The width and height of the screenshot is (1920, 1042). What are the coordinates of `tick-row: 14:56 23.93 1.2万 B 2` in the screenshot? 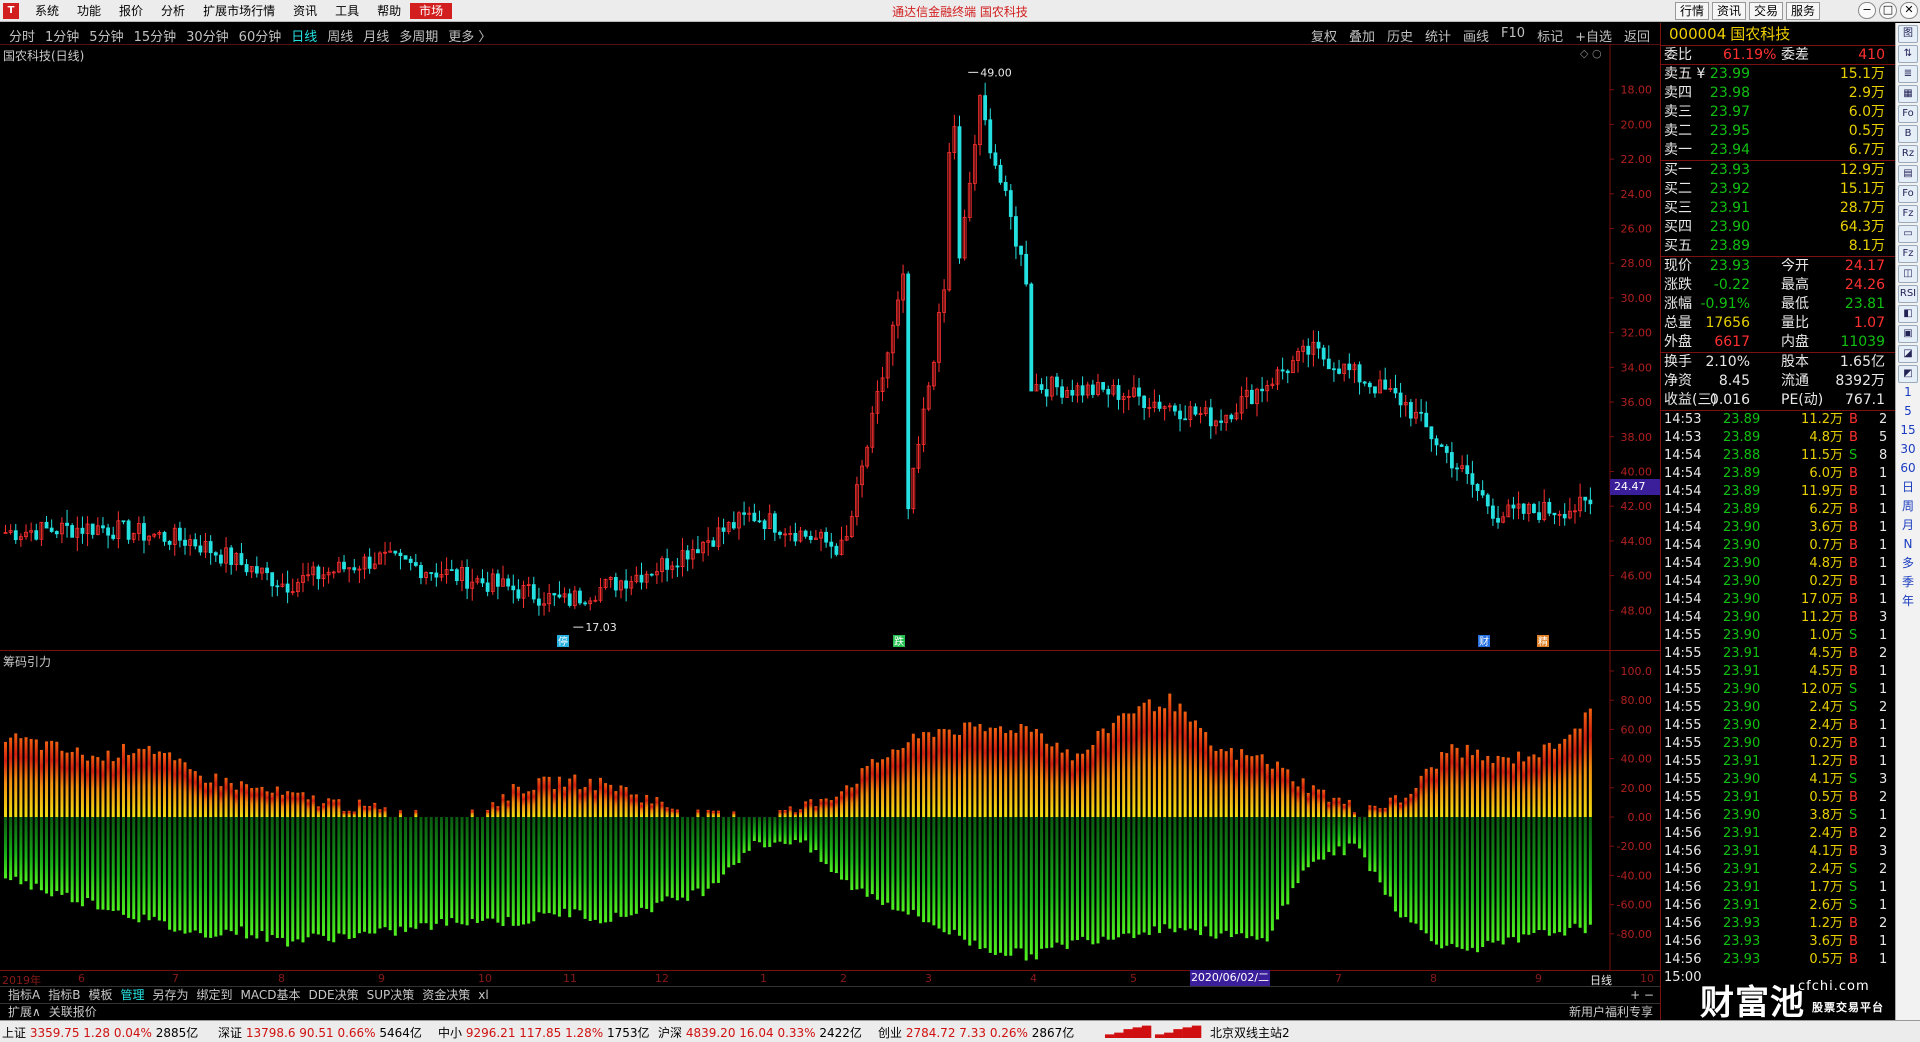 It's located at (1778, 924).